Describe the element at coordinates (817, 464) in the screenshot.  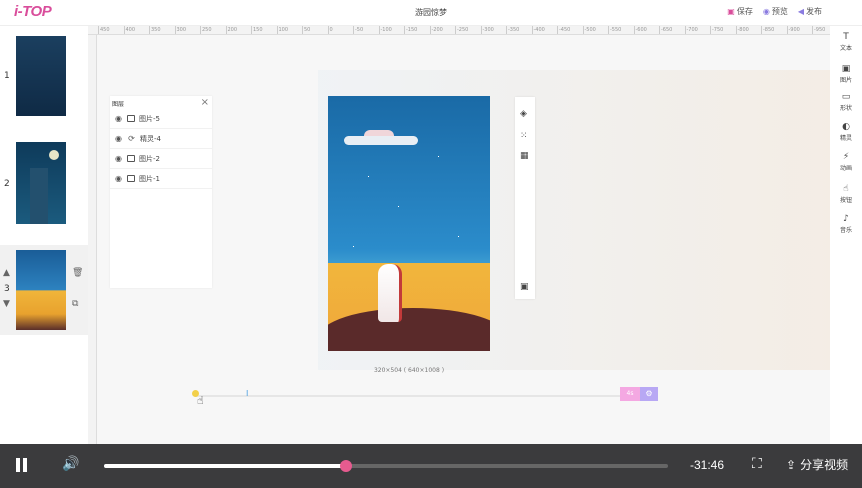
I see `share-video-button: ⇪ 分享视频` at that location.